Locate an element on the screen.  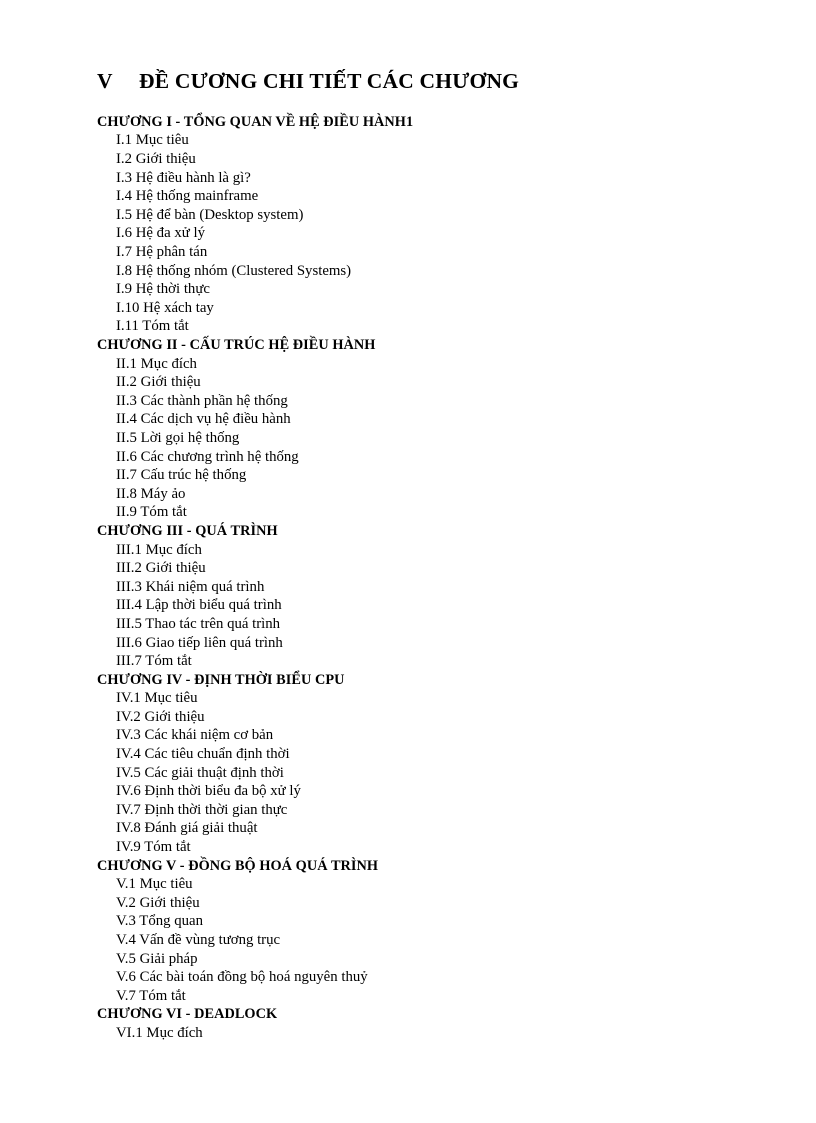
section-item: V.7 Tóm tắt is located at coordinates (417, 996).